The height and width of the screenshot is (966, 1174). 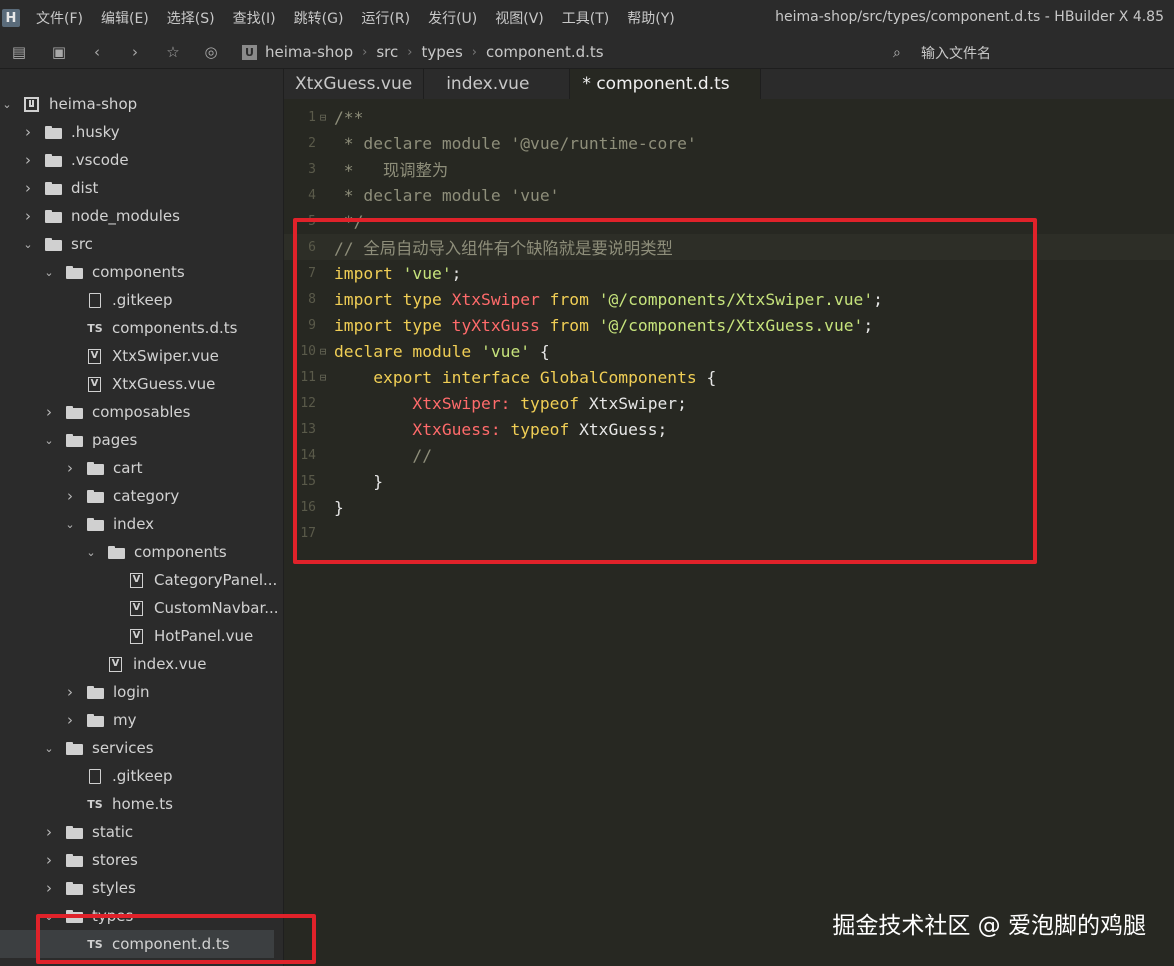 I want to click on menu-find: 查找(I), so click(x=254, y=18).